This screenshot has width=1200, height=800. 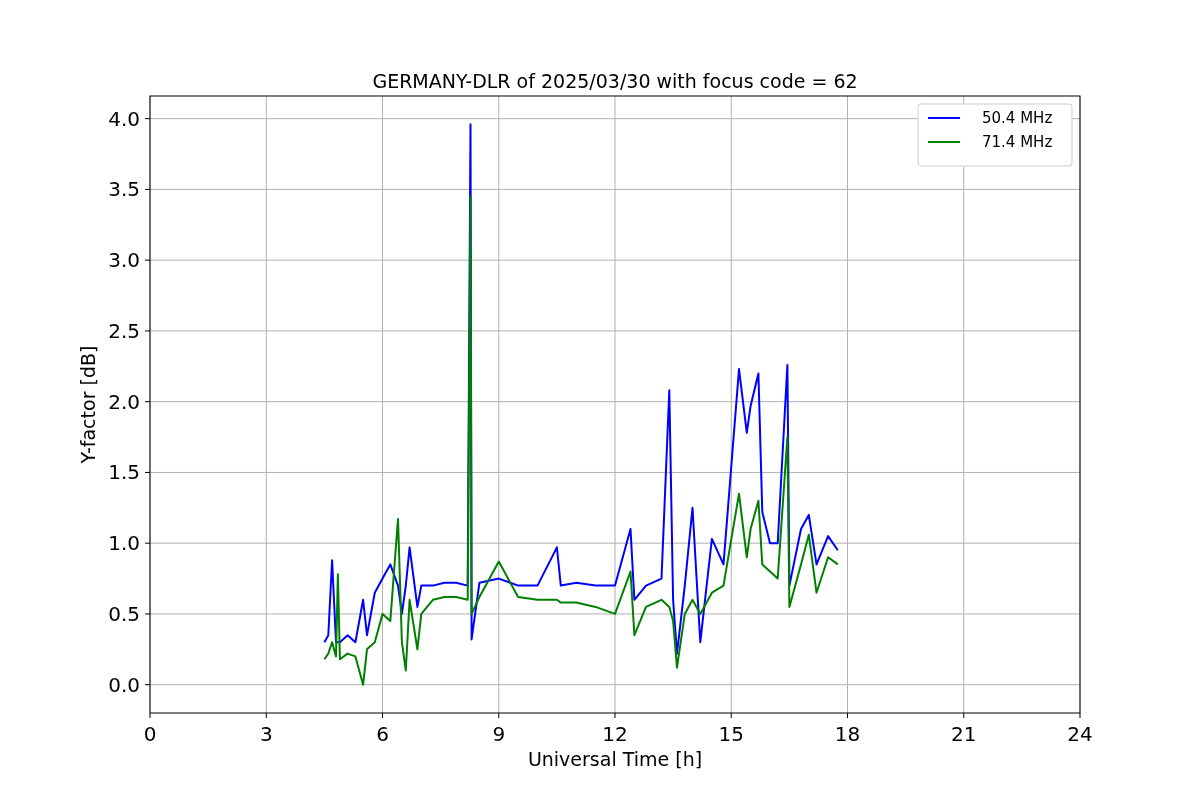 I want to click on y-tick-label: 0.5, so click(x=124, y=613).